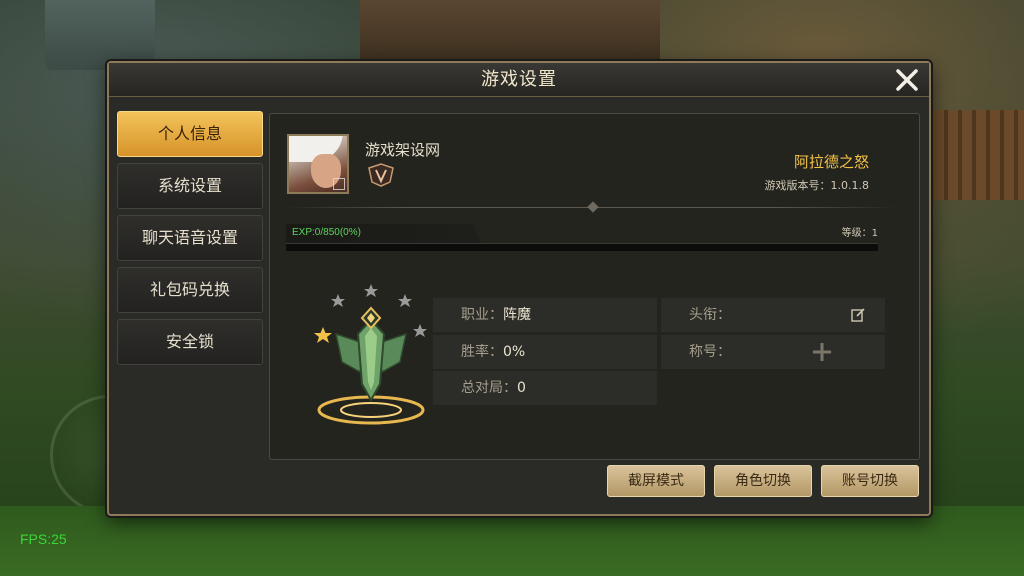 The image size is (1024, 576). What do you see at coordinates (582, 247) in the screenshot?
I see `exp-track` at bounding box center [582, 247].